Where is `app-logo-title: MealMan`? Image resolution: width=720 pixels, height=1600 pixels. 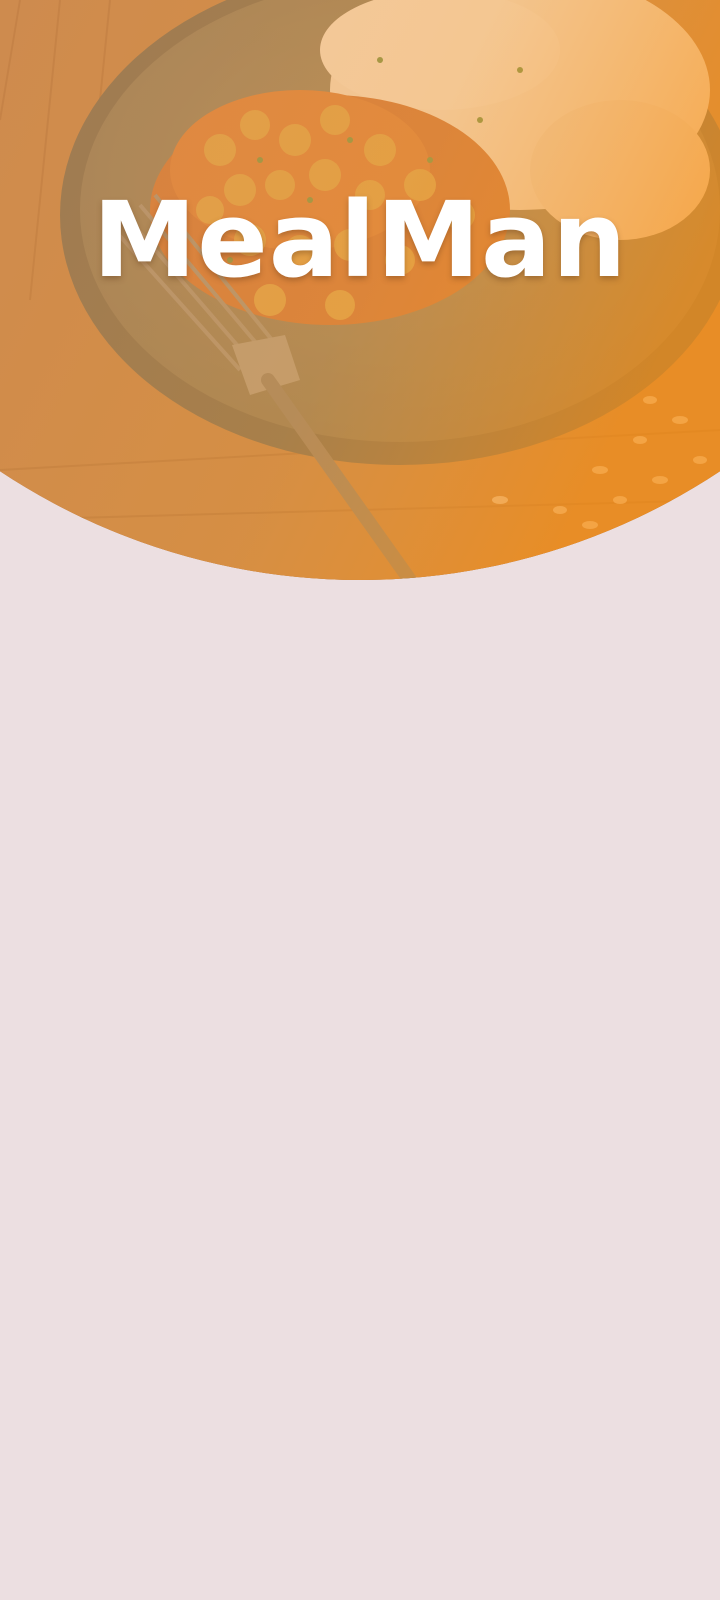 app-logo-title: MealMan is located at coordinates (360, 240).